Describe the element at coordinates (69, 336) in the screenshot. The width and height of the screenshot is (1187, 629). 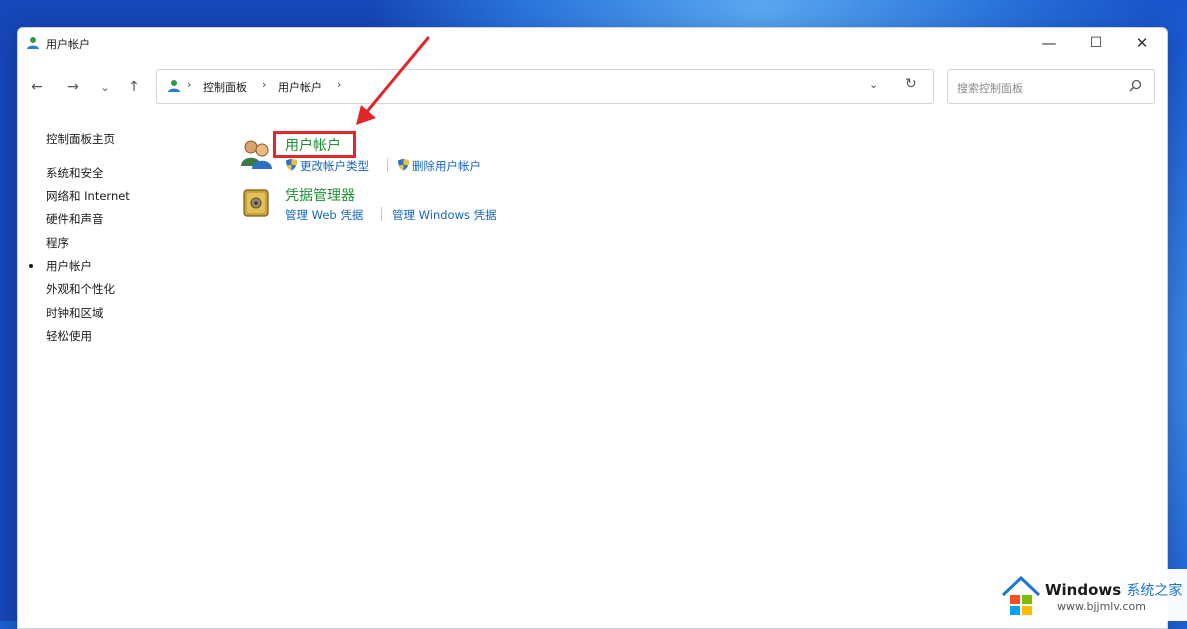
I see `sidebar-item-ease-of-access: 轻松使用` at that location.